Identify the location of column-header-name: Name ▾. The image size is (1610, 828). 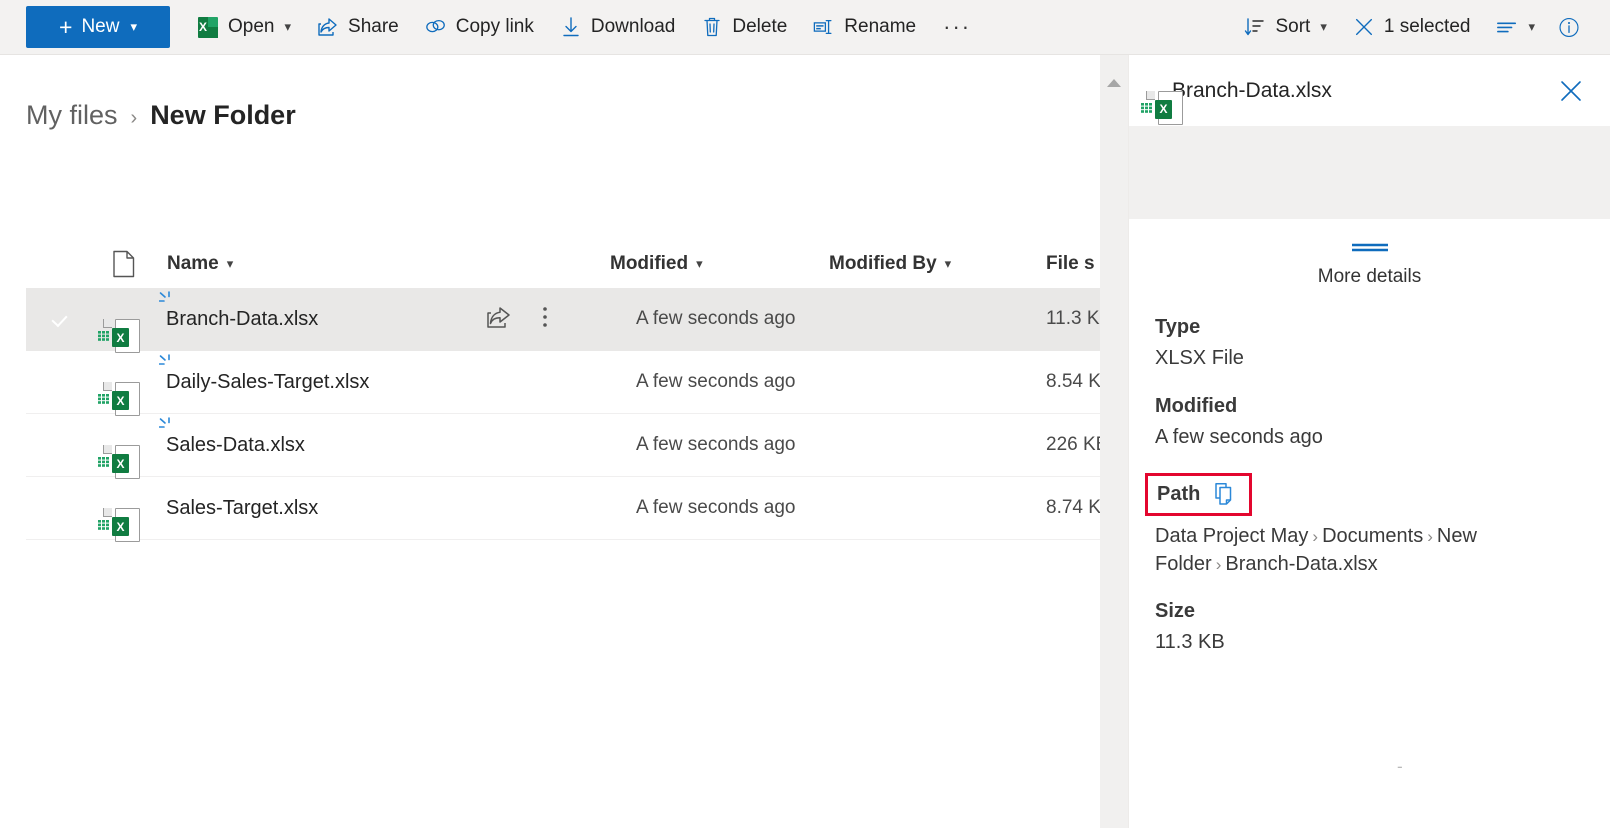
(200, 264).